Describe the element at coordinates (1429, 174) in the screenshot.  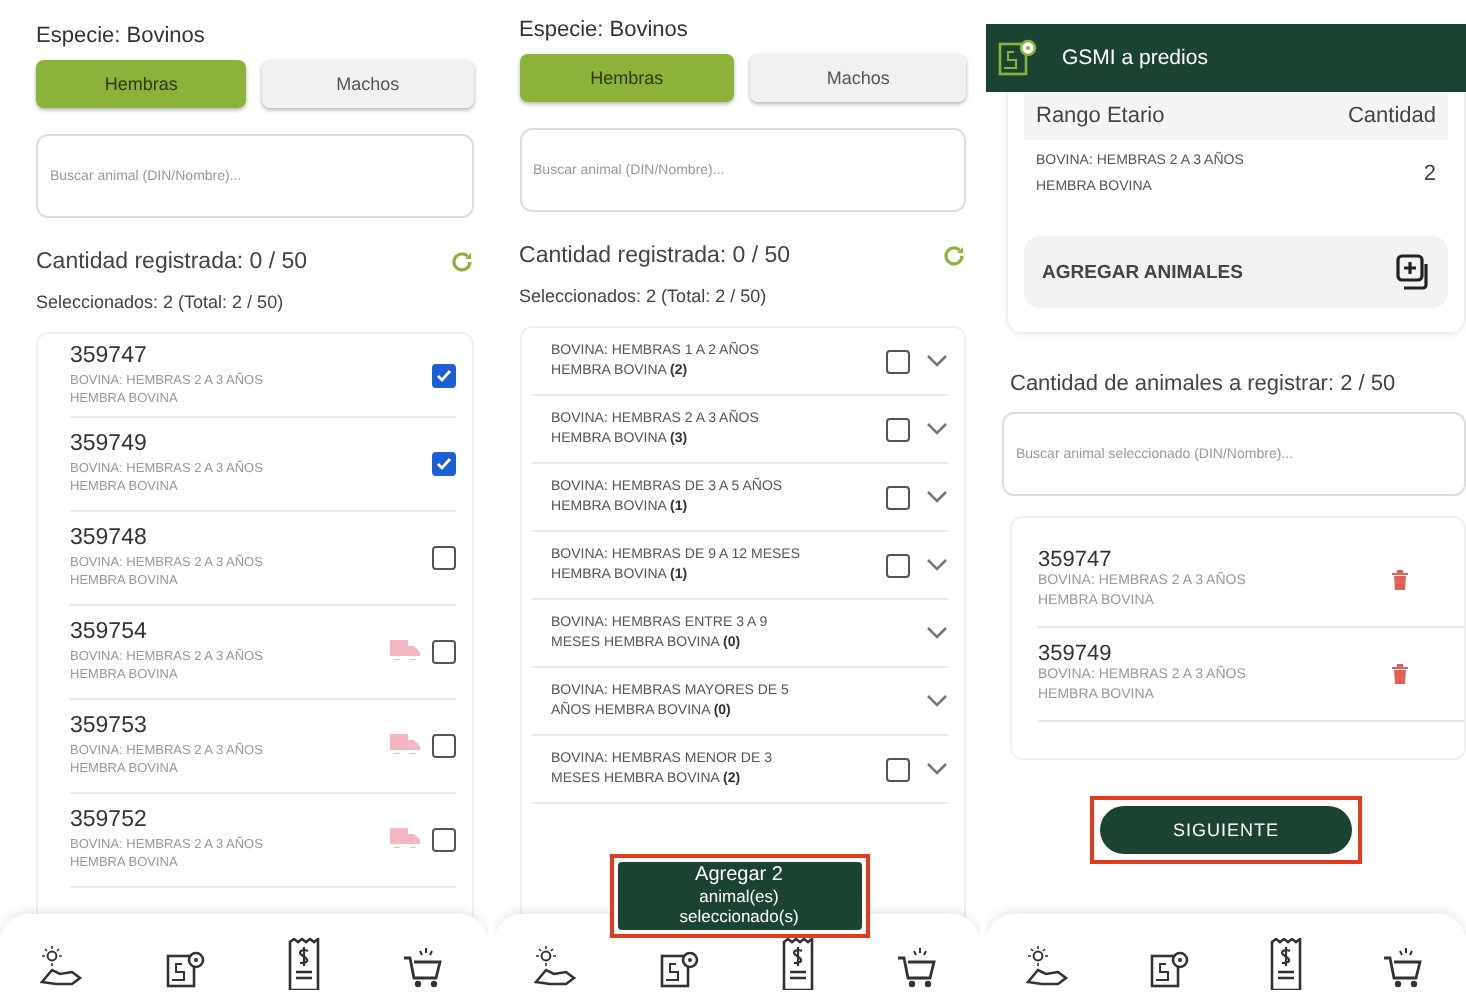
I see `table-cell: 2` at that location.